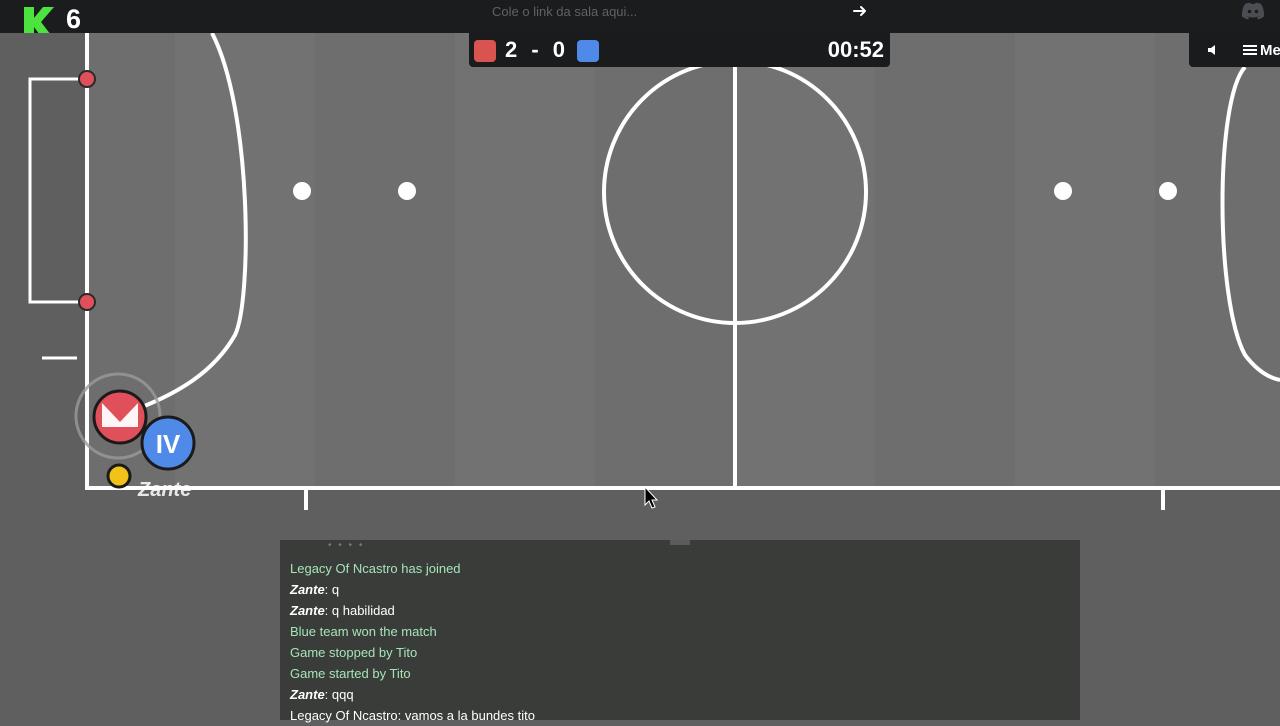 Image resolution: width=1280 pixels, height=726 pixels. I want to click on menu-label: Me, so click(1270, 50).